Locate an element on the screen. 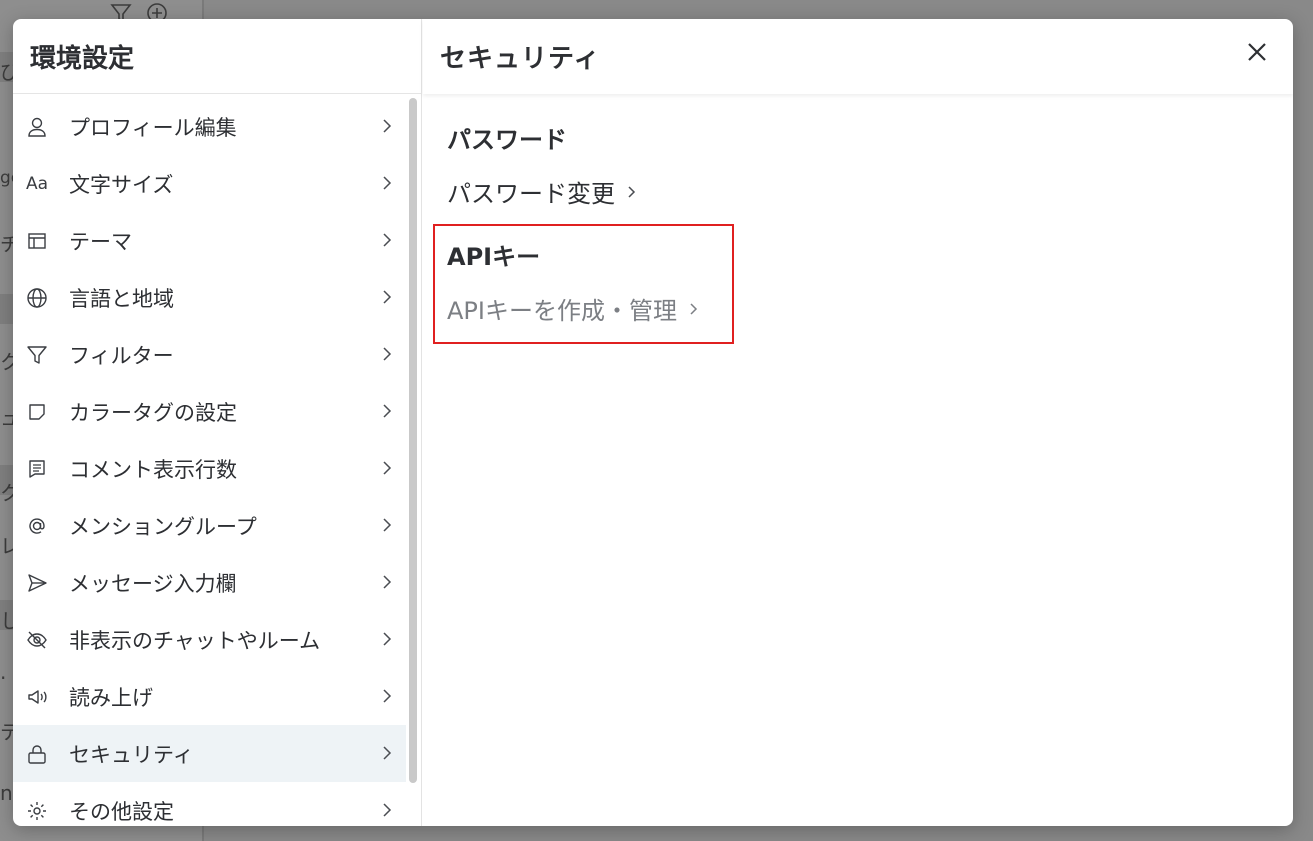 The image size is (1313, 841). change-password-label: パスワード変更 is located at coordinates (531, 194).